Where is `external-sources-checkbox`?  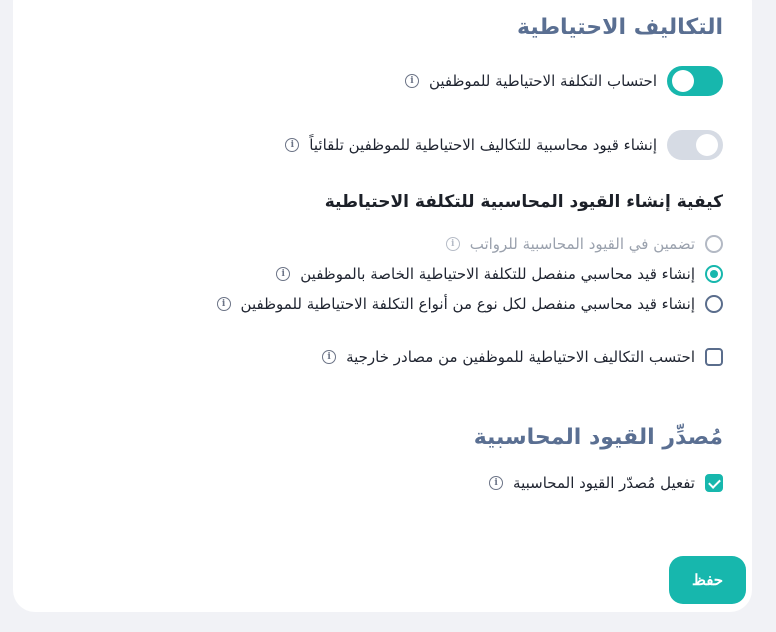
external-sources-checkbox is located at coordinates (714, 357).